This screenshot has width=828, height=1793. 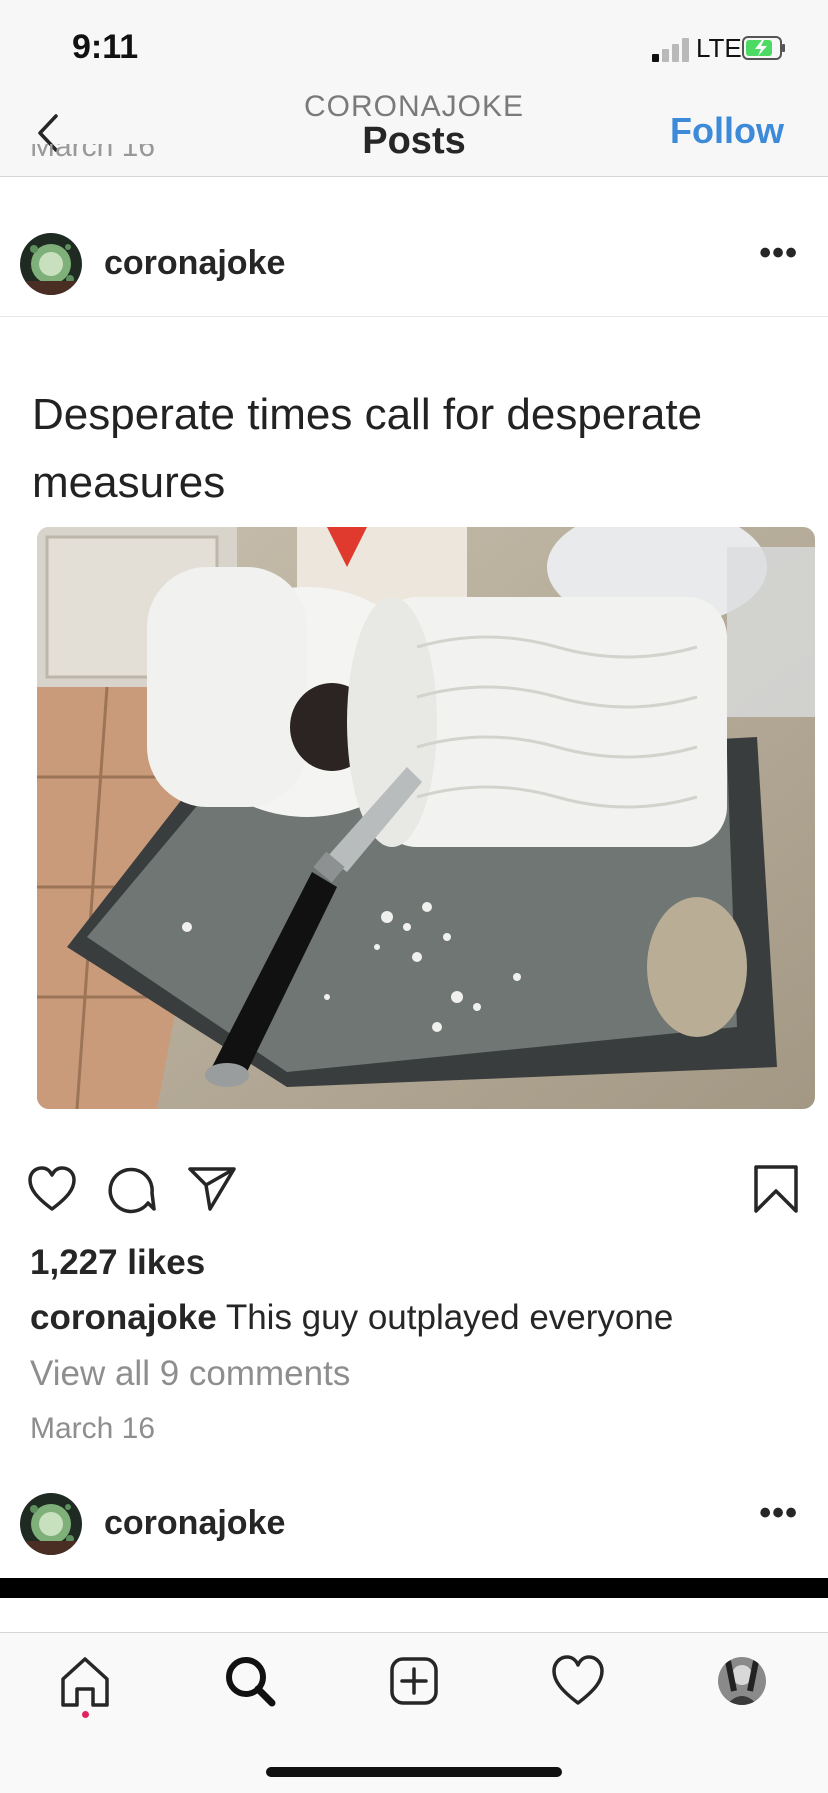 What do you see at coordinates (85, 1714) in the screenshot?
I see `notification-dot` at bounding box center [85, 1714].